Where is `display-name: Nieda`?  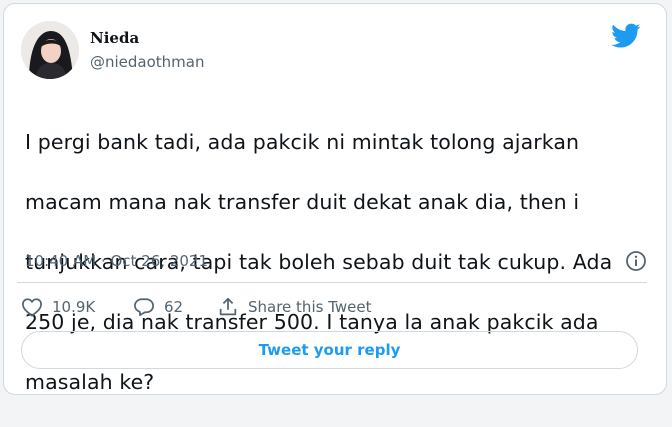
display-name: Nieda is located at coordinates (114, 38).